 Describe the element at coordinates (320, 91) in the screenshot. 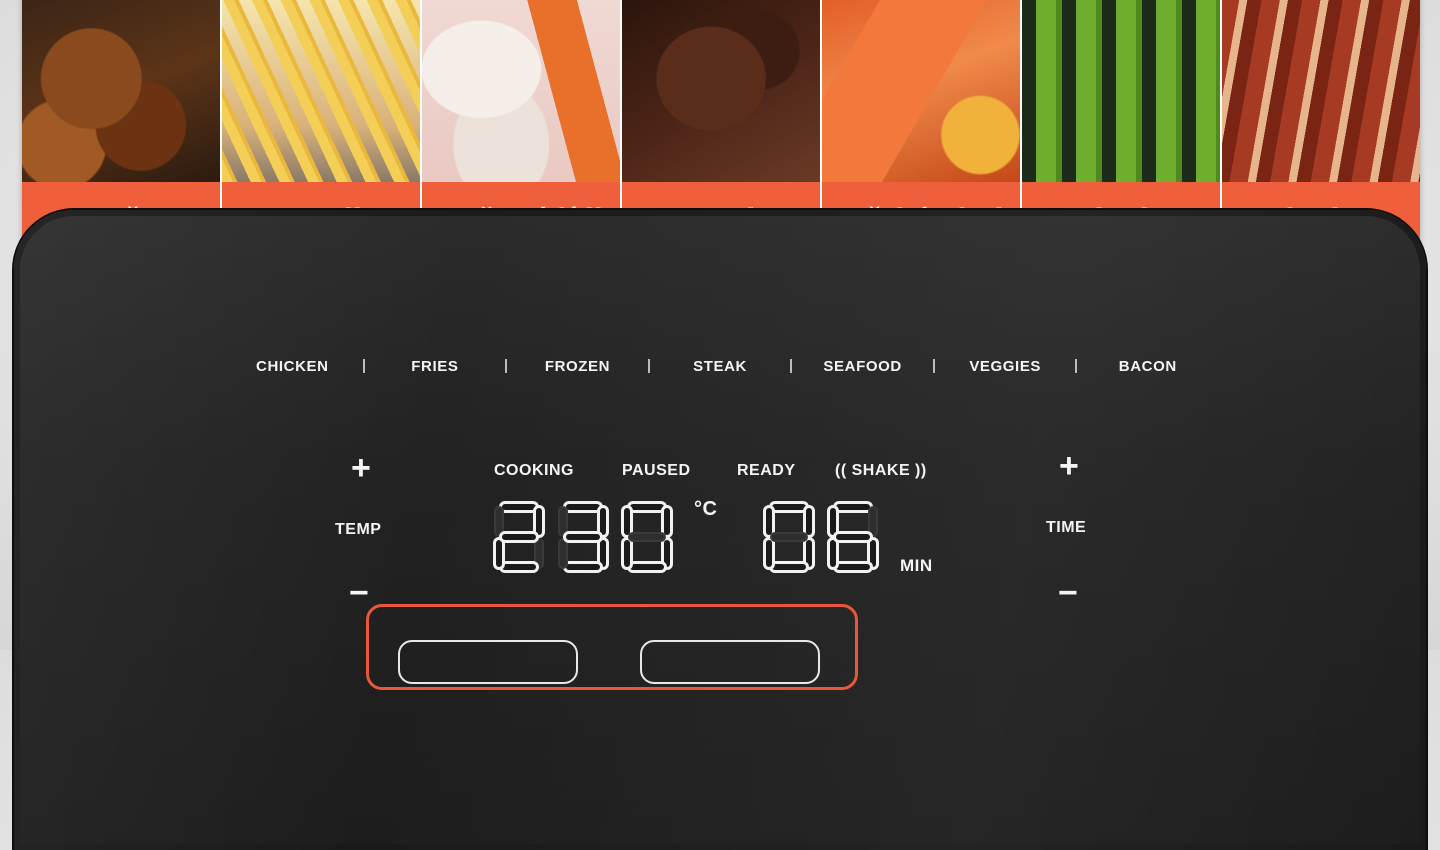

I see `fries-photo` at that location.